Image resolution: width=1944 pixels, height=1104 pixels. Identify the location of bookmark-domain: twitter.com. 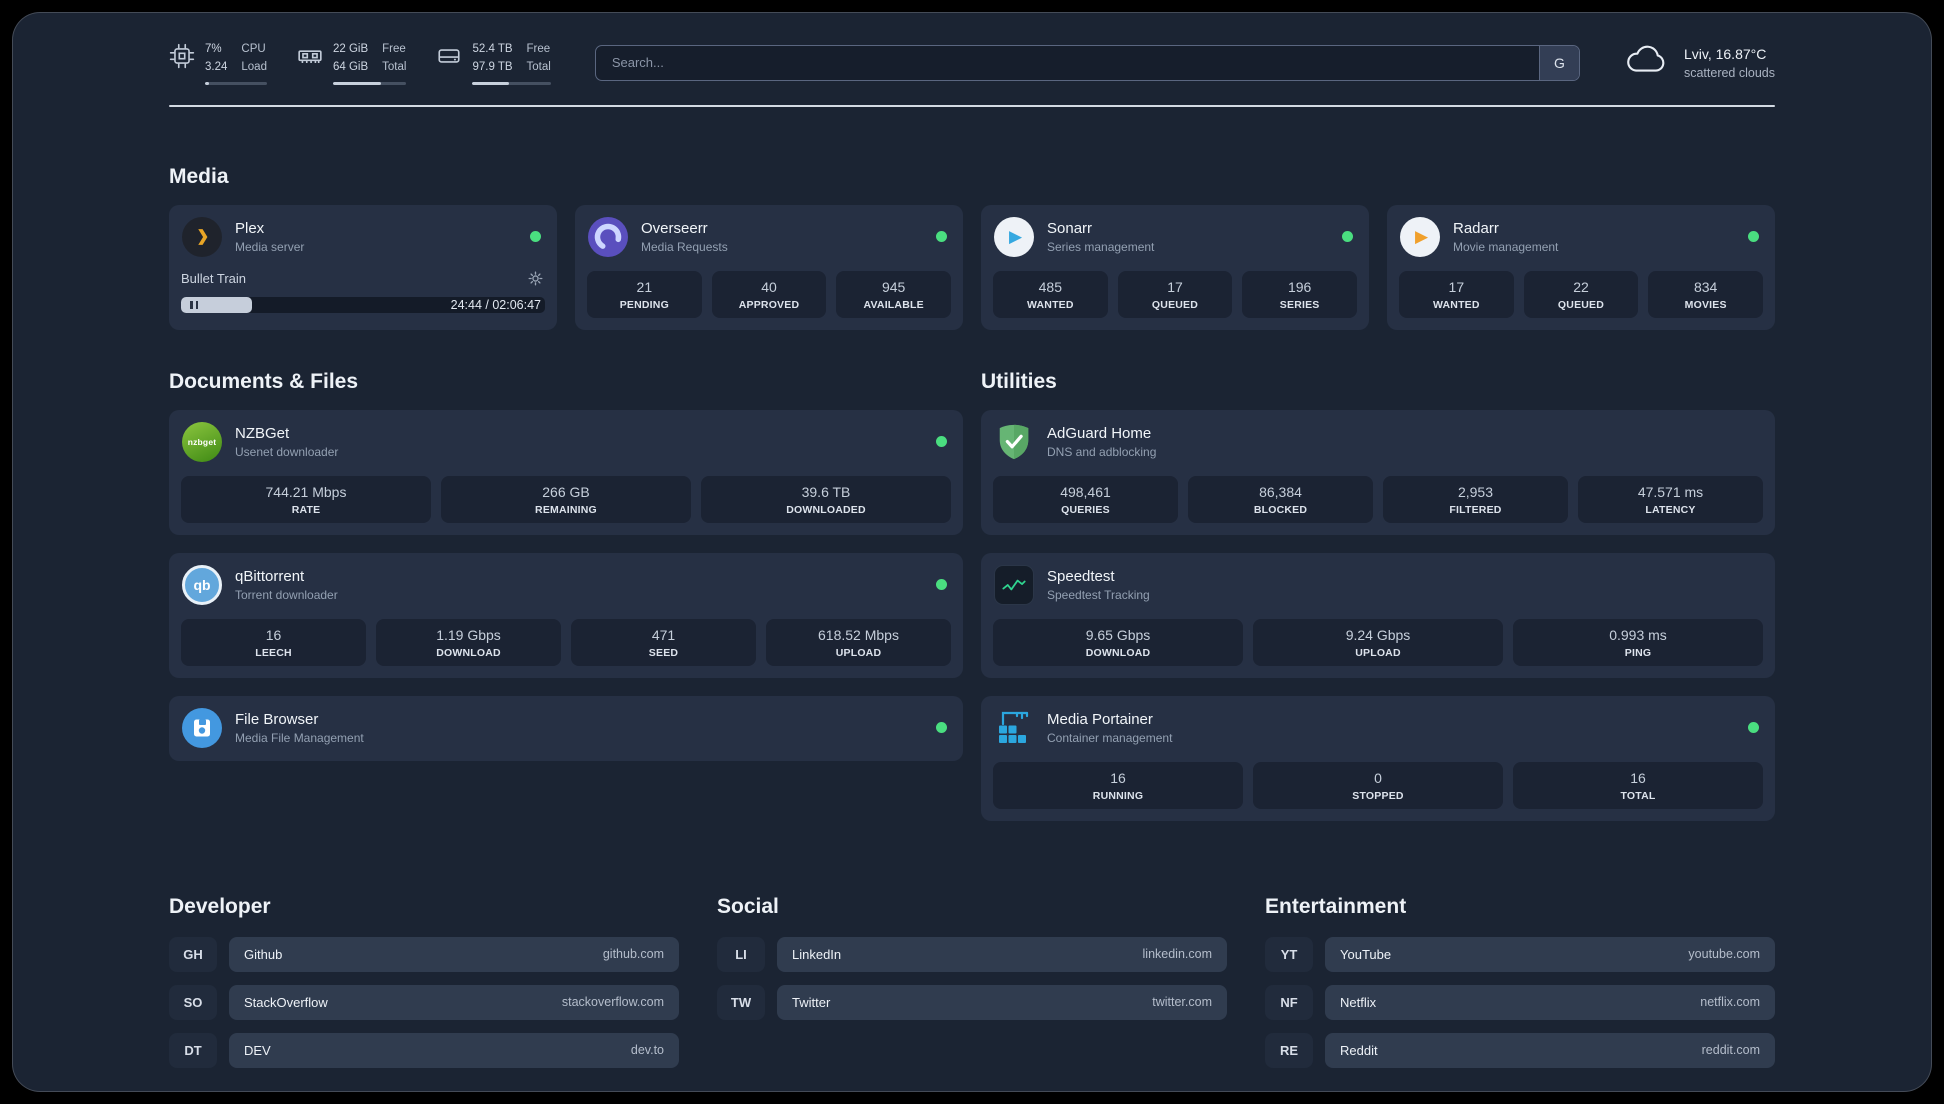
(1182, 1002).